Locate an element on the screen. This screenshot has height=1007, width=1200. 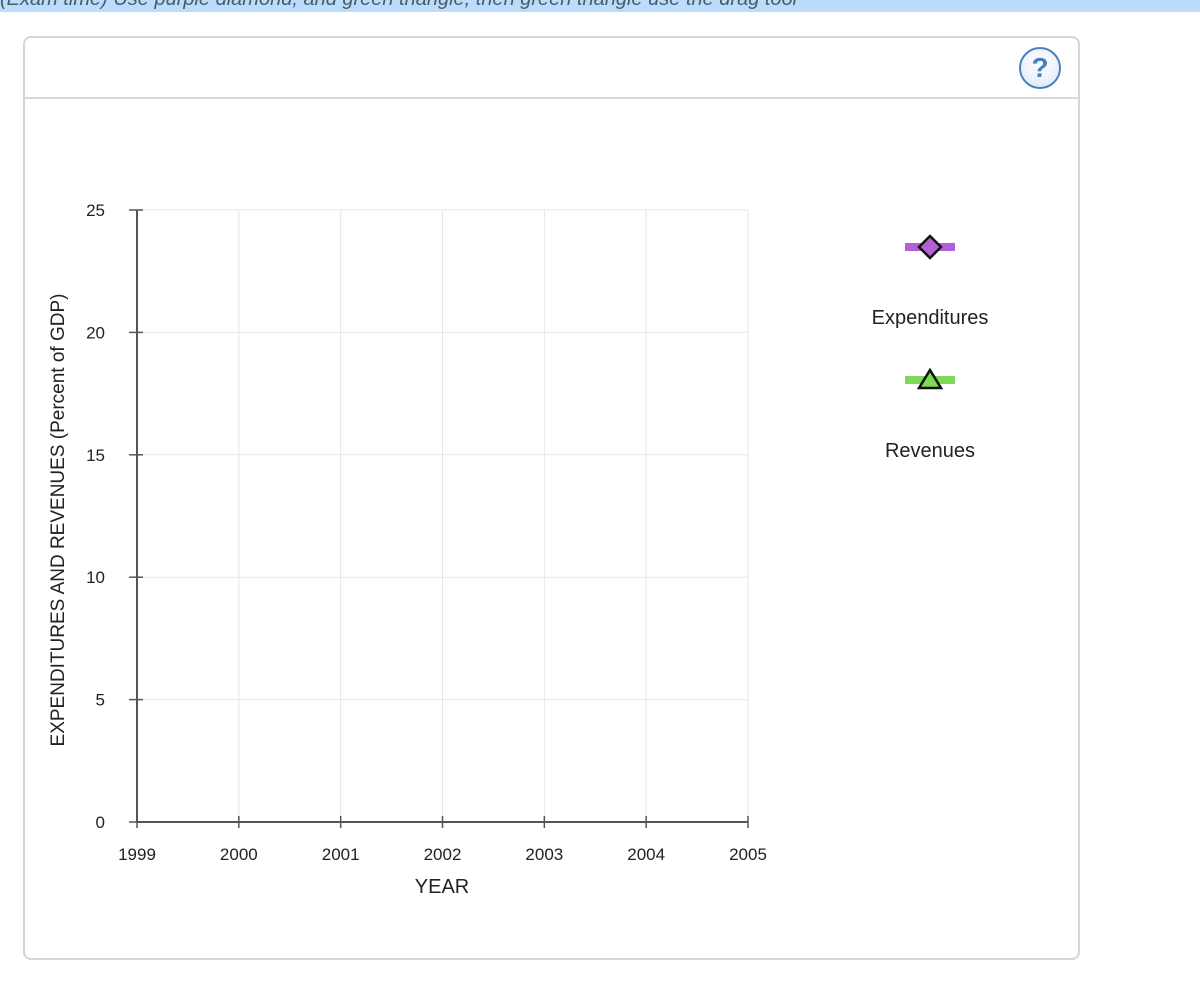
legend: Expenditures Revenues is located at coordinates (930, 348).